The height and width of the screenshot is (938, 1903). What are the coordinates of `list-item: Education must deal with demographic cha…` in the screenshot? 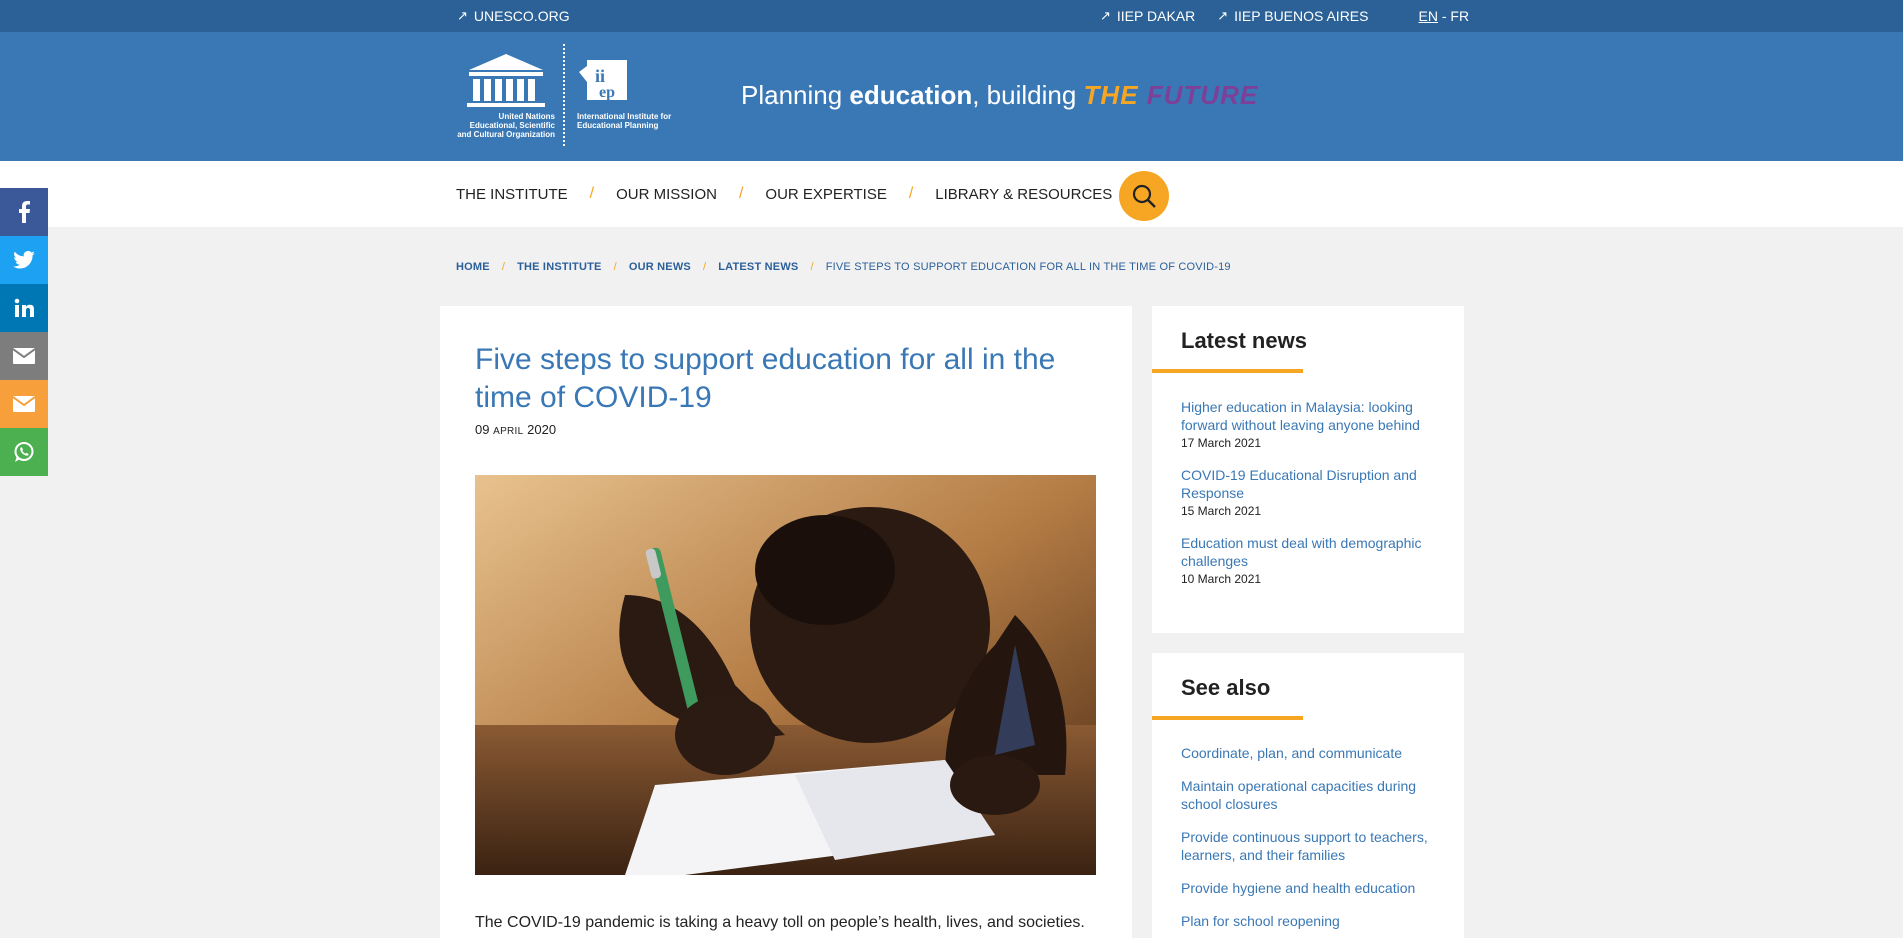 It's located at (1311, 560).